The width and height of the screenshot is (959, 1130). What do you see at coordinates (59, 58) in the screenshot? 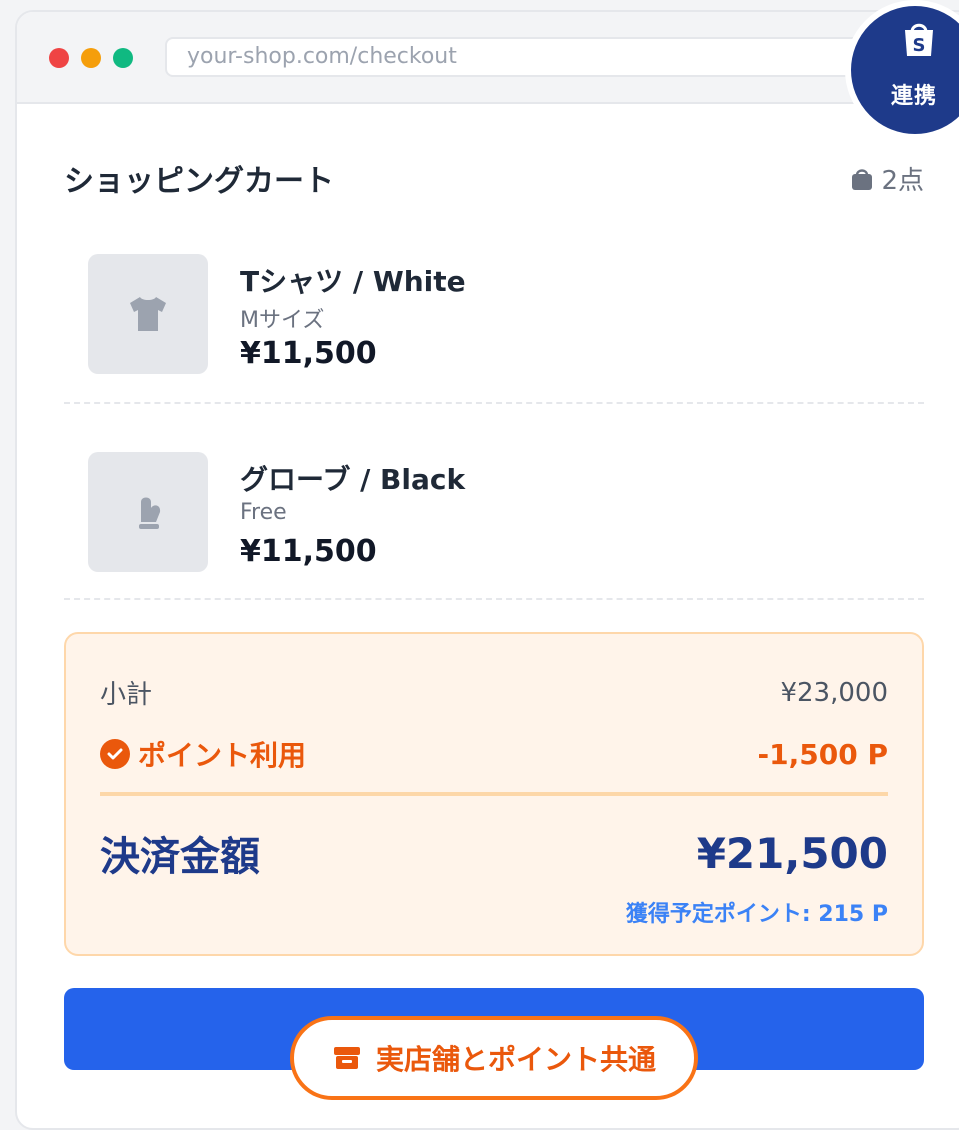
I see `close-window-dot` at bounding box center [59, 58].